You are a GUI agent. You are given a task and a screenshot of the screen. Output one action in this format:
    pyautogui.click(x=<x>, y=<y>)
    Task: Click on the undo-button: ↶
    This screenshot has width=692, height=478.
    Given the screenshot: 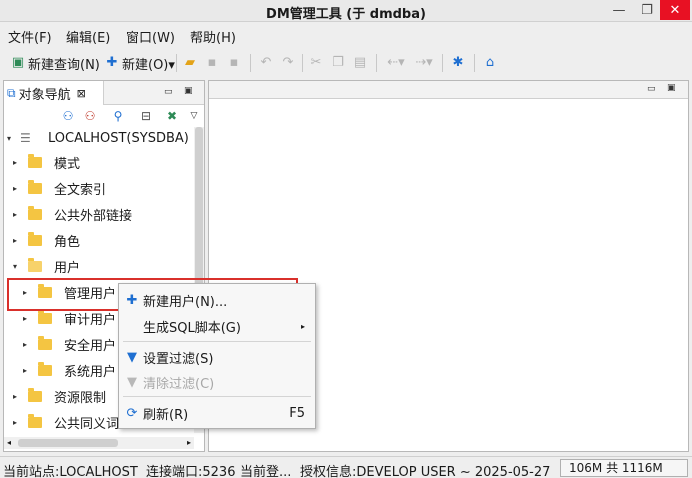 What is the action you would take?
    pyautogui.click(x=267, y=63)
    